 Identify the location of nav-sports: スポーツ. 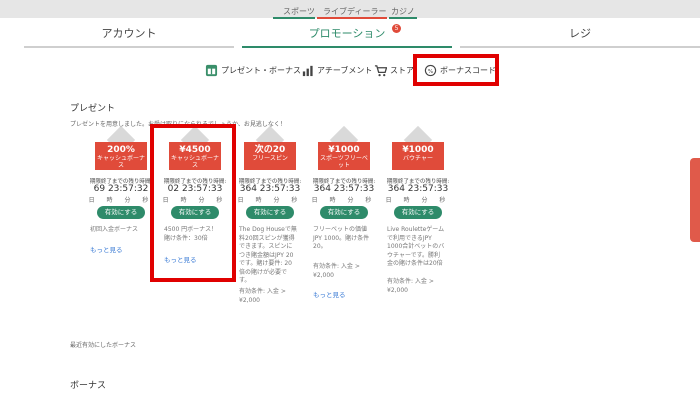
(299, 11).